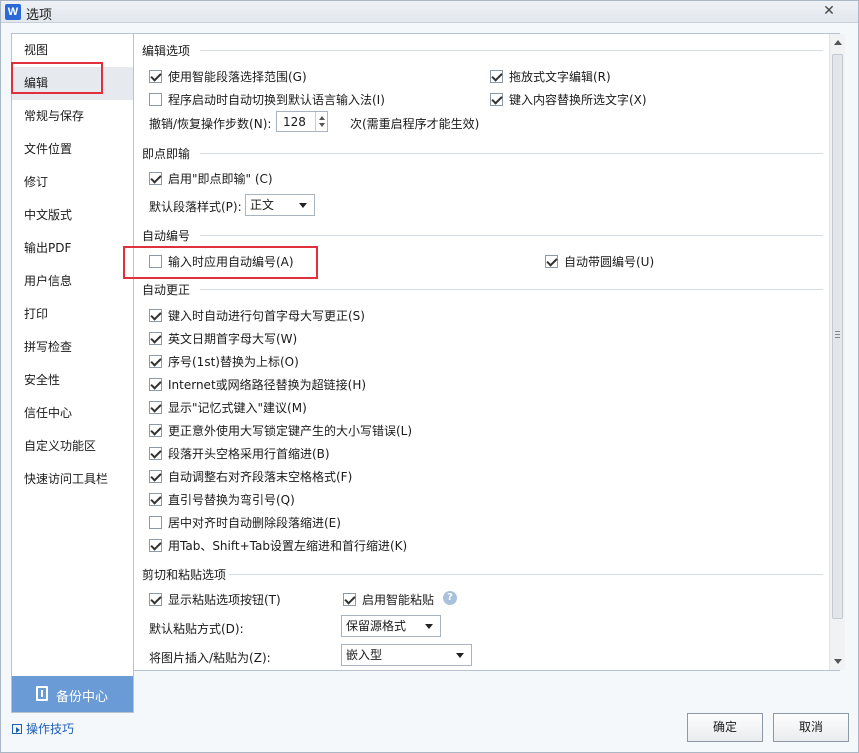  Describe the element at coordinates (725, 727) in the screenshot. I see `ok-button: 确定` at that location.